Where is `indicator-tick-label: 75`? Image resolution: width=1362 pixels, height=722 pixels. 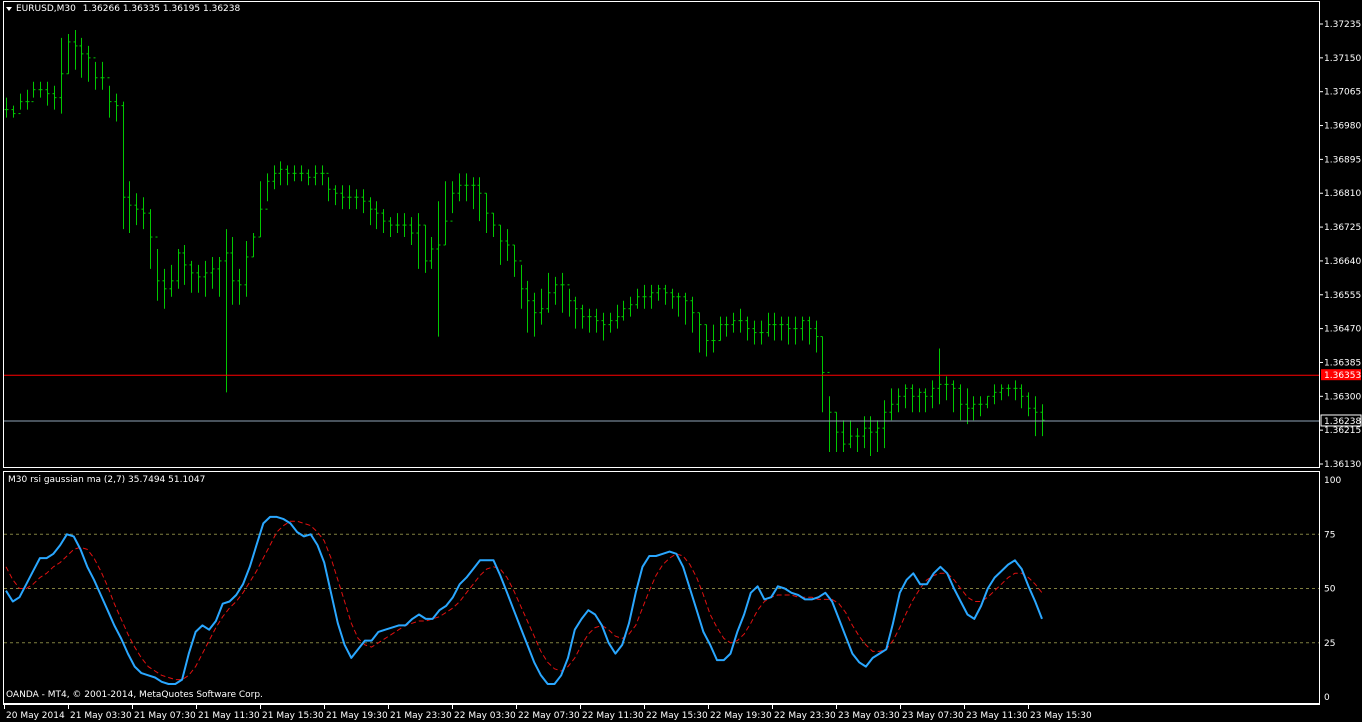
indicator-tick-label: 75 is located at coordinates (1329, 535).